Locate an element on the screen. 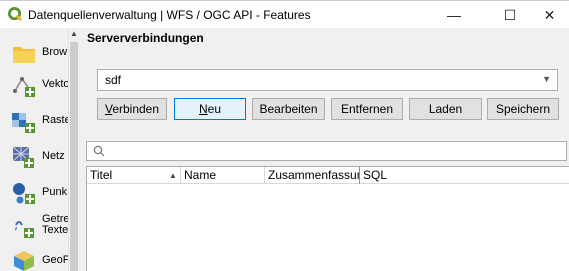 Image resolution: width=569 pixels, height=271 pixels. maximize-button: ☐ is located at coordinates (510, 15).